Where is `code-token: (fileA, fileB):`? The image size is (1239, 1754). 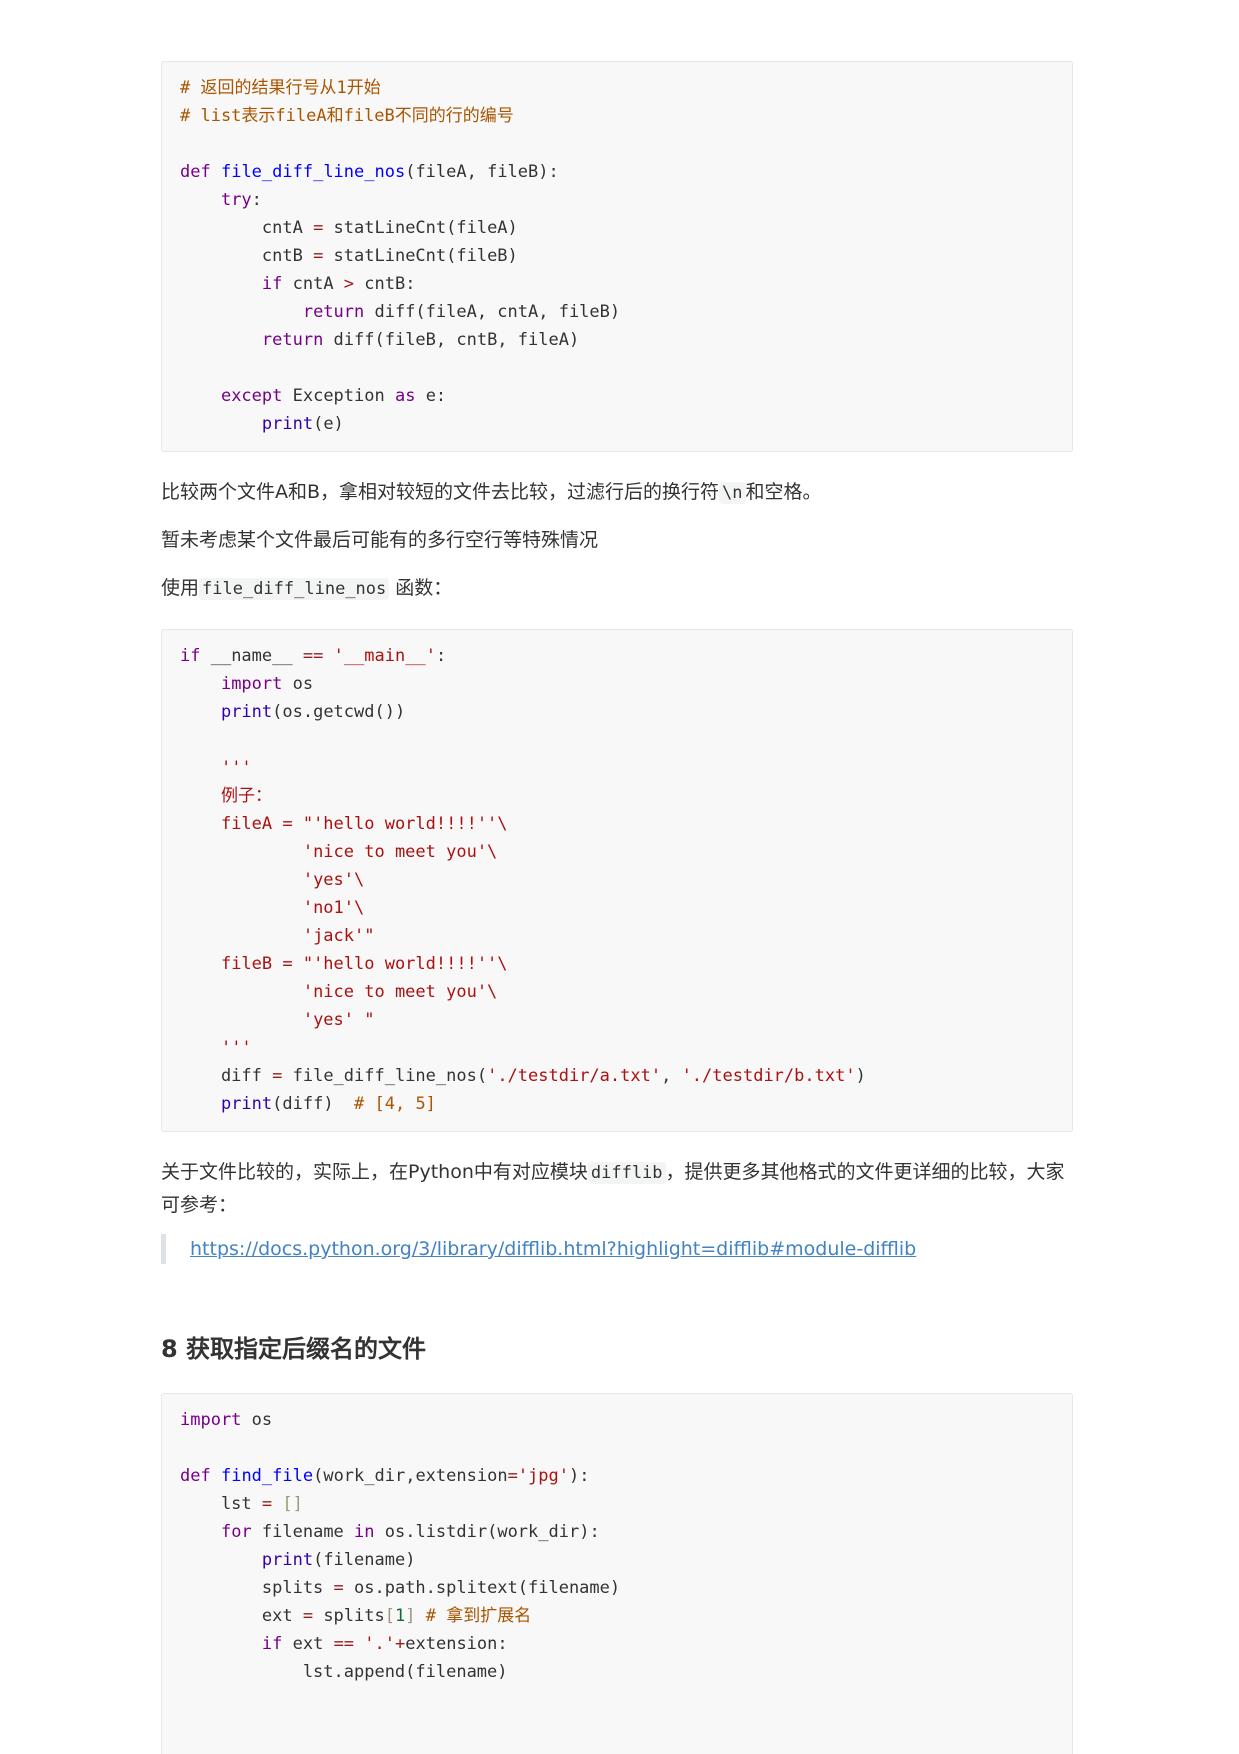 code-token: (fileA, fileB): is located at coordinates (482, 172).